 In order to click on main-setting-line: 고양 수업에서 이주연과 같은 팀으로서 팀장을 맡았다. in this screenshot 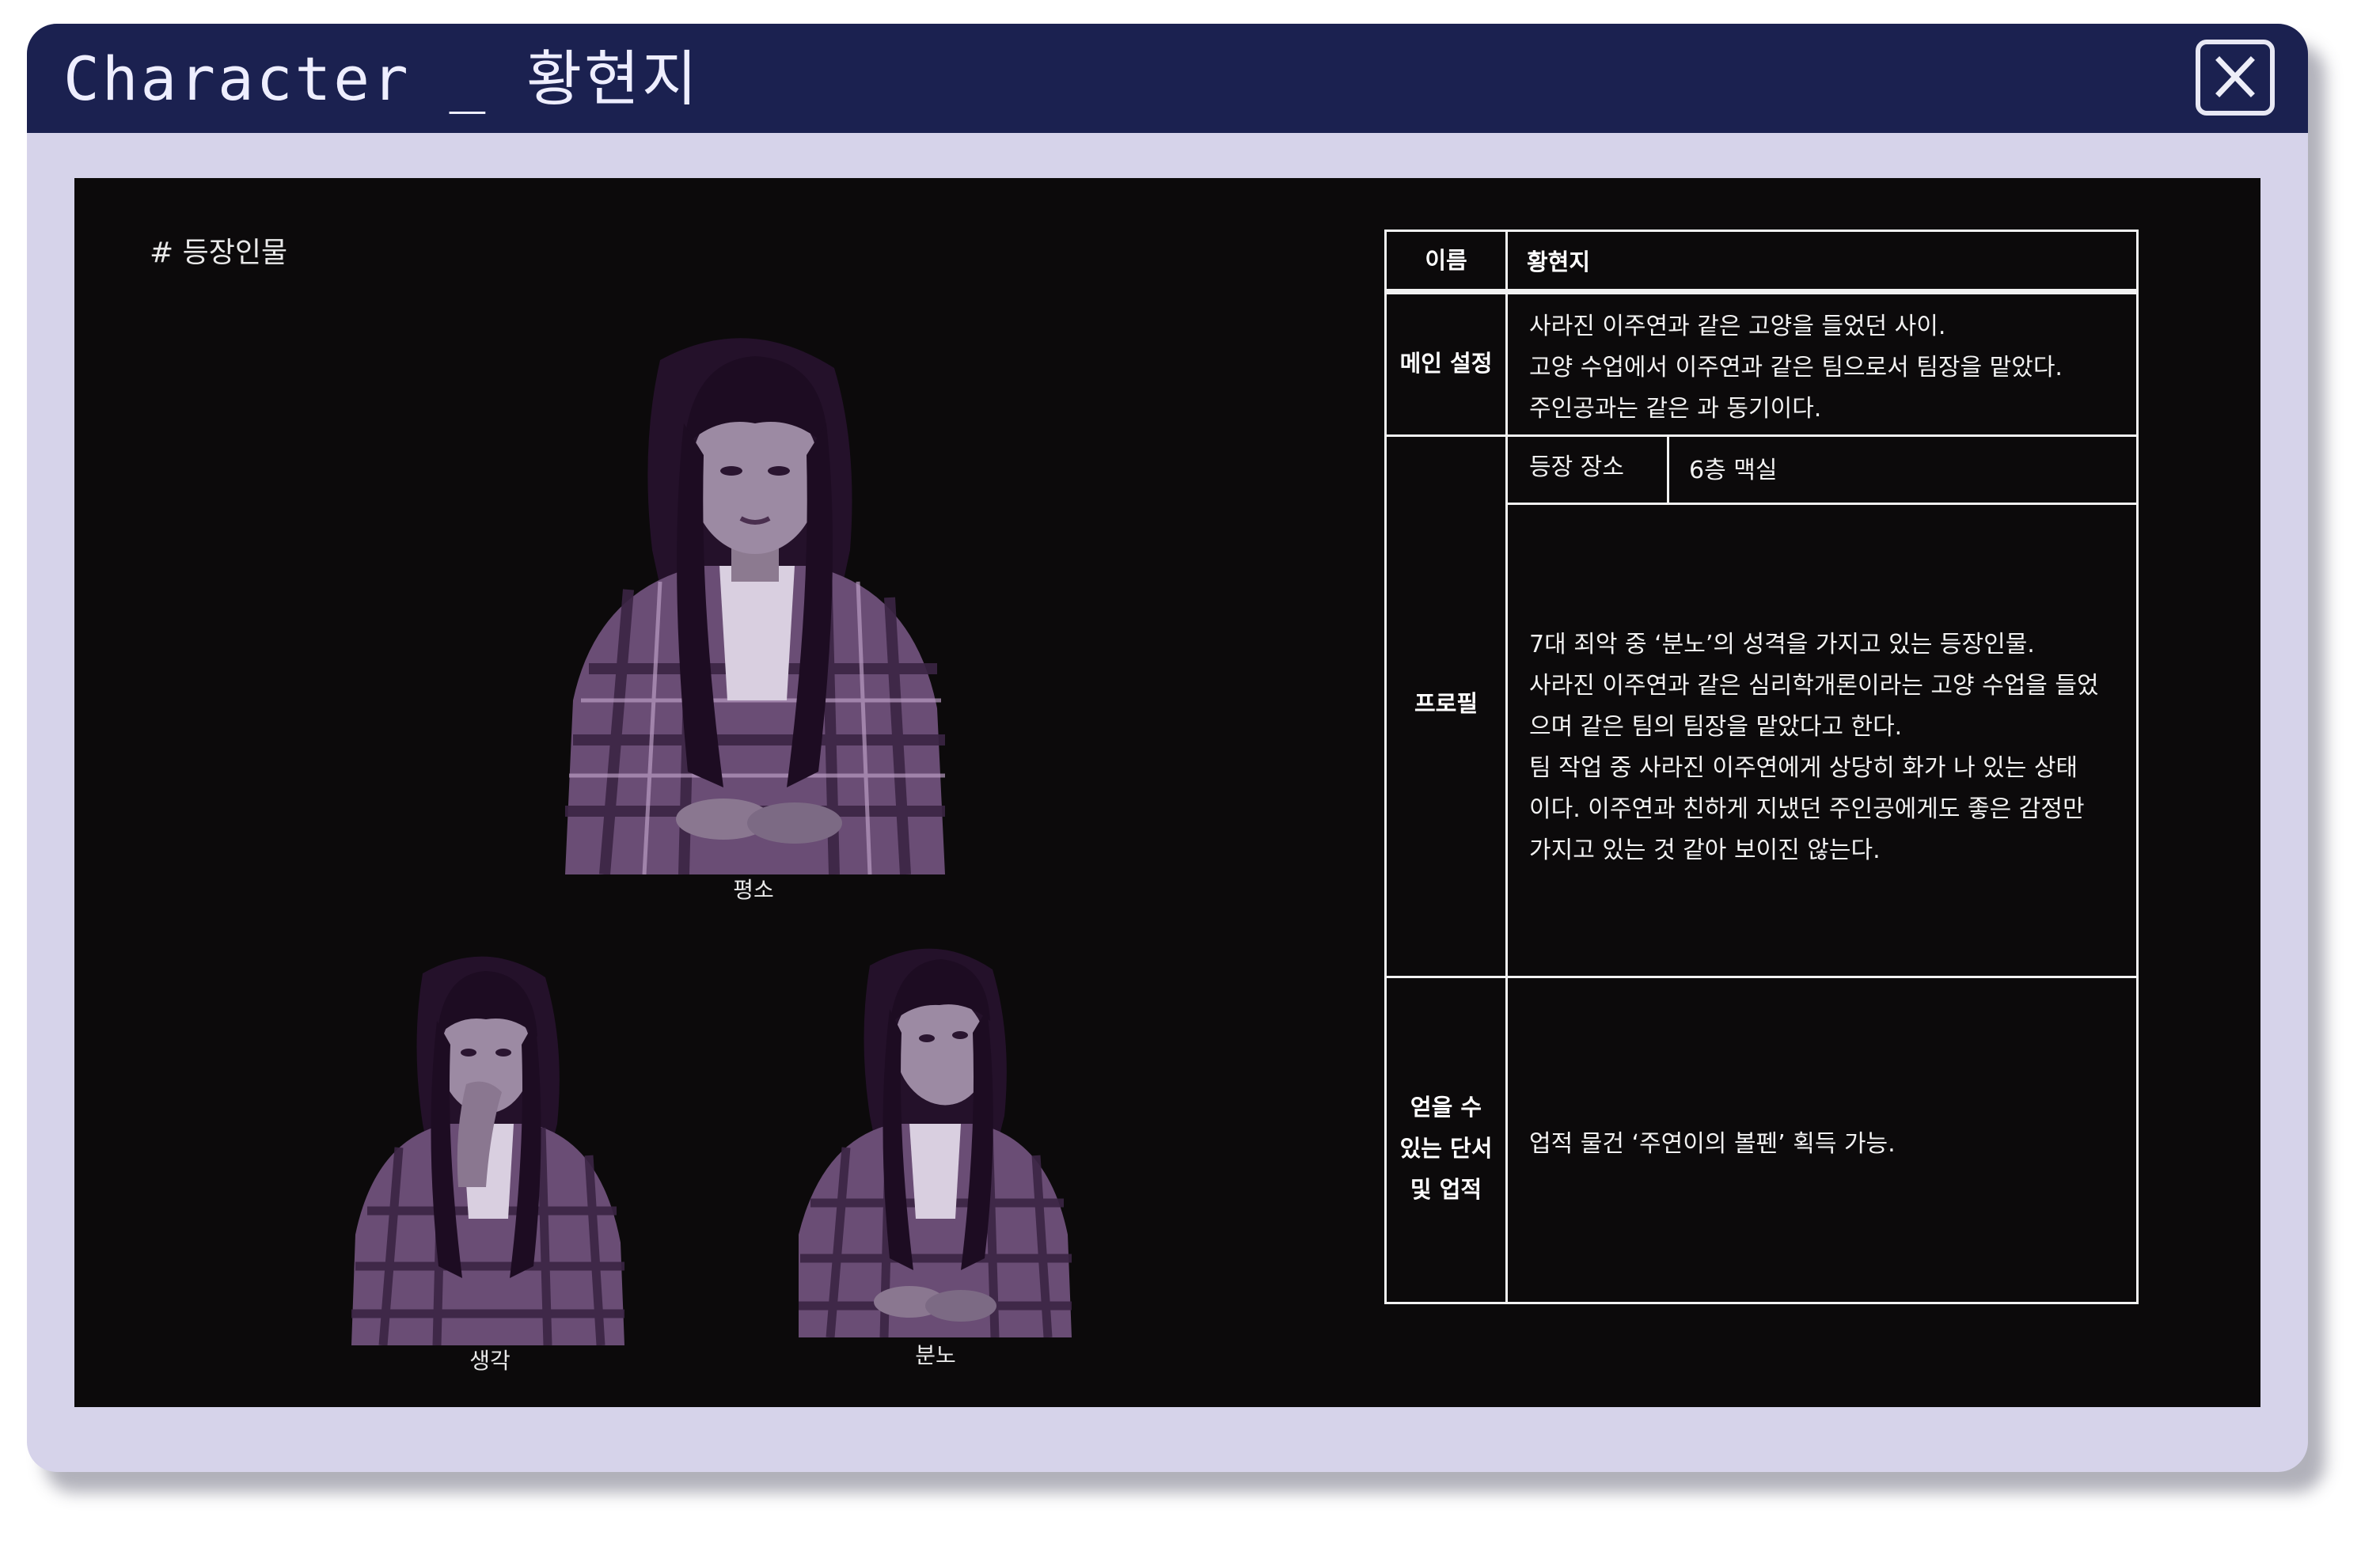, I will do `click(1796, 367)`.